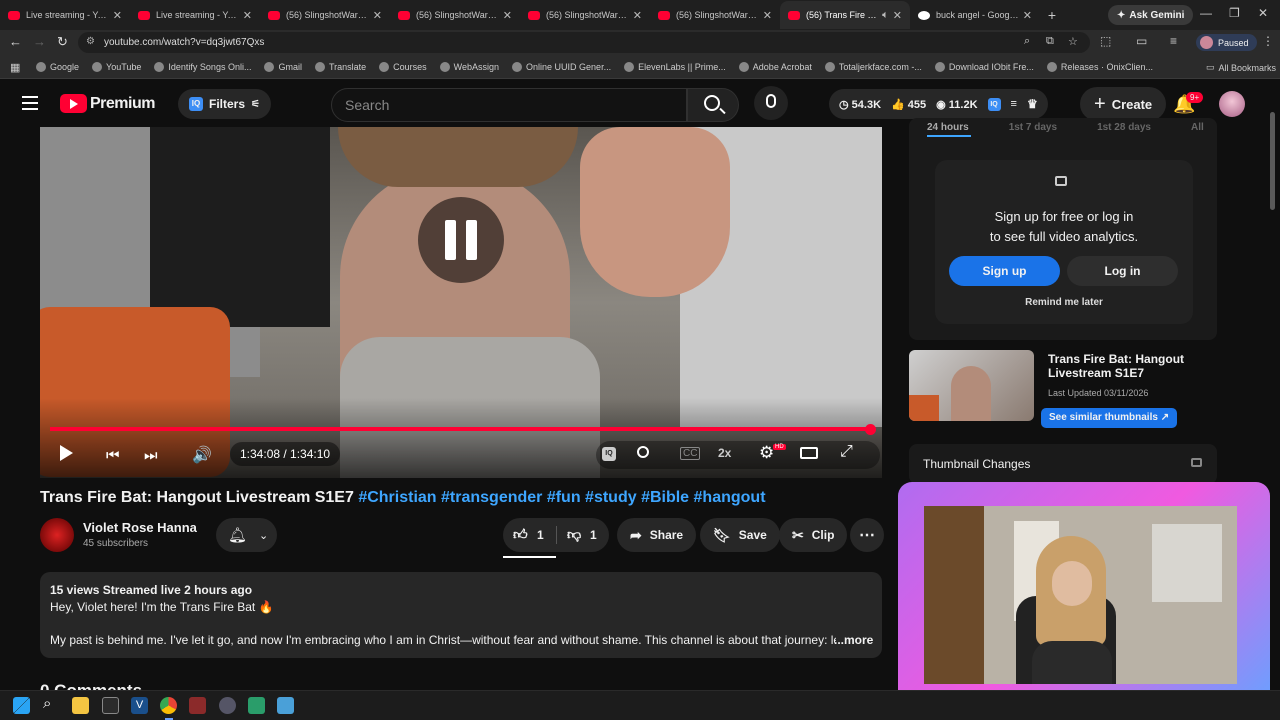 The width and height of the screenshot is (1280, 720). Describe the element at coordinates (461, 240) in the screenshot. I see `pause-overlay-button` at that location.